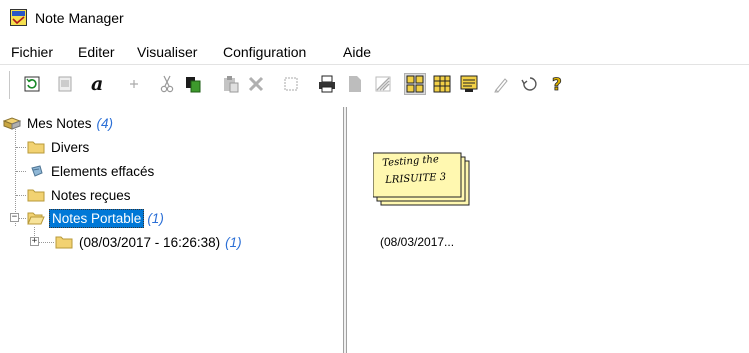 The image size is (749, 353). What do you see at coordinates (91, 195) in the screenshot?
I see `tree-label: Notes reçues` at bounding box center [91, 195].